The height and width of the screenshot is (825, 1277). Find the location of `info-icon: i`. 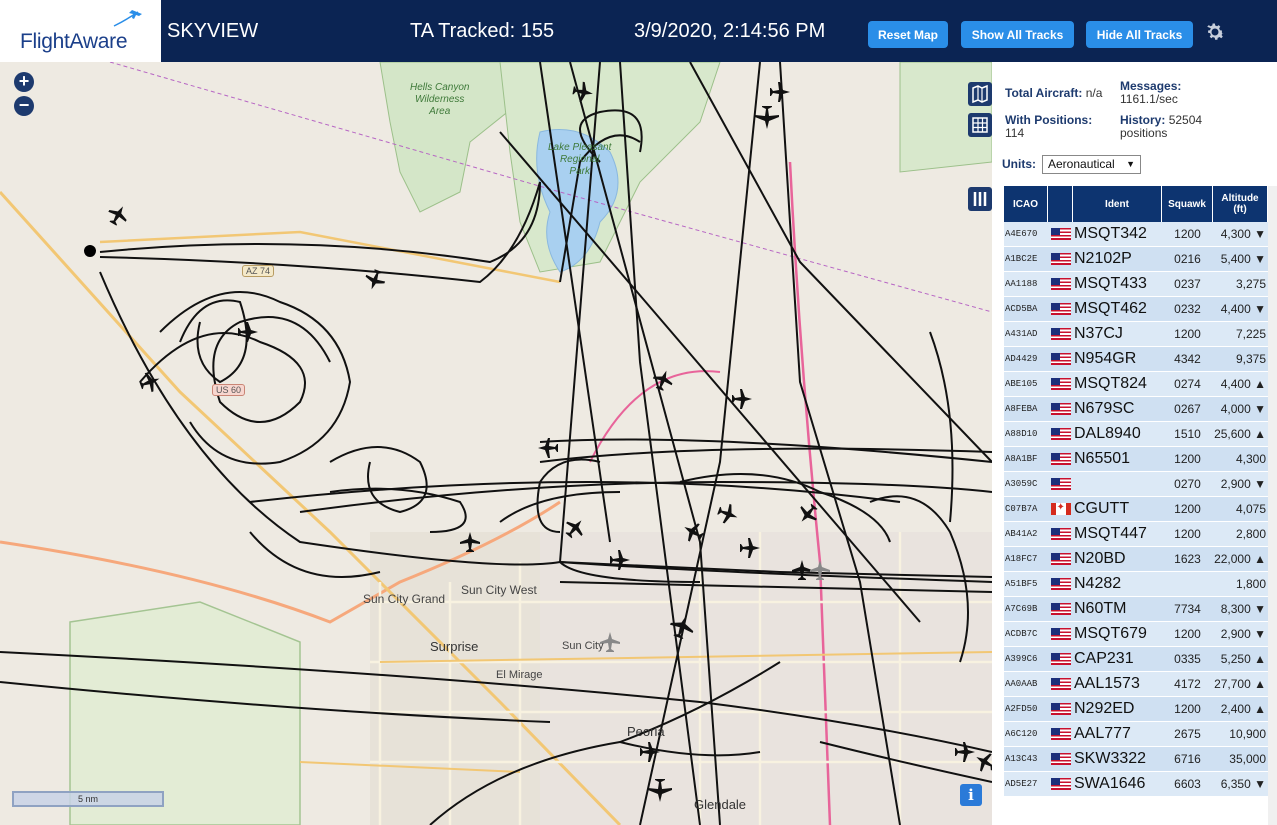

info-icon: i is located at coordinates (971, 795).